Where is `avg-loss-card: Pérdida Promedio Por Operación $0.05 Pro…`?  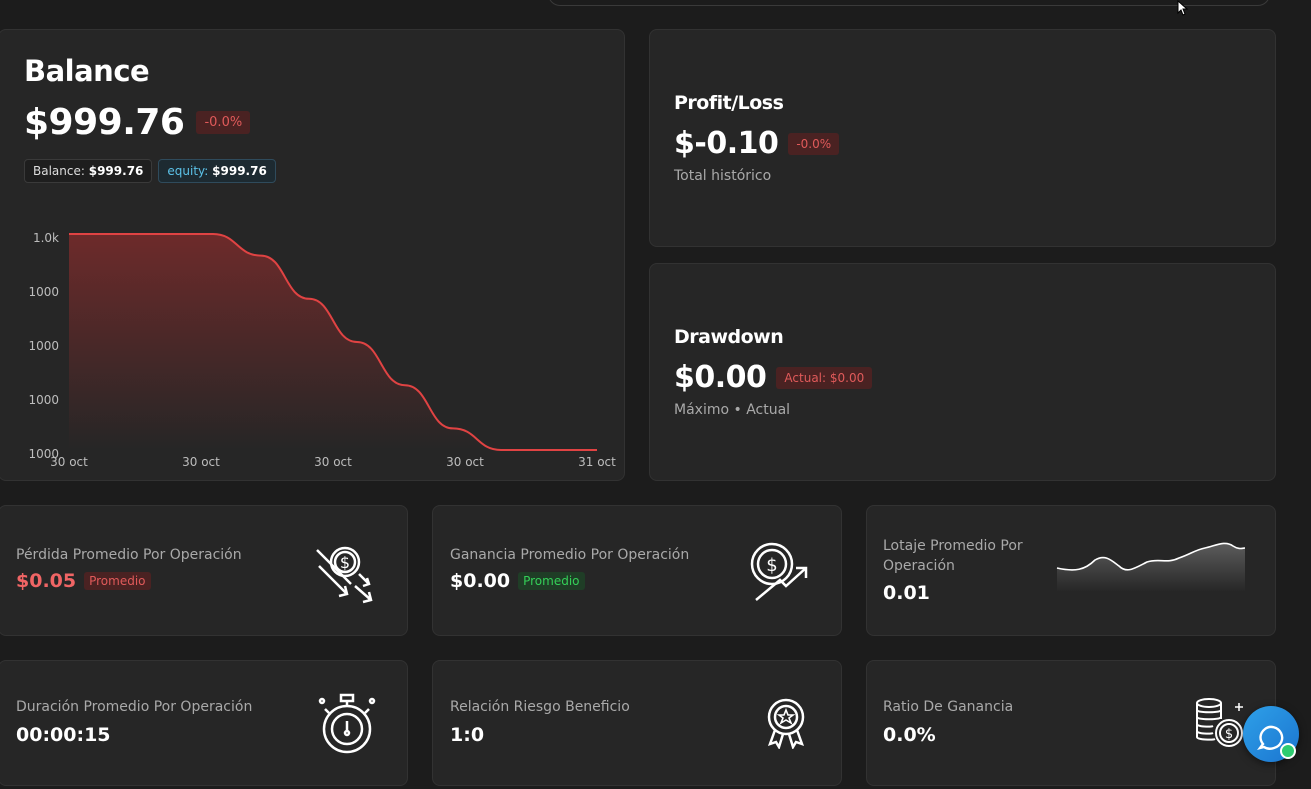 avg-loss-card: Pérdida Promedio Por Operación $0.05 Pro… is located at coordinates (204, 570).